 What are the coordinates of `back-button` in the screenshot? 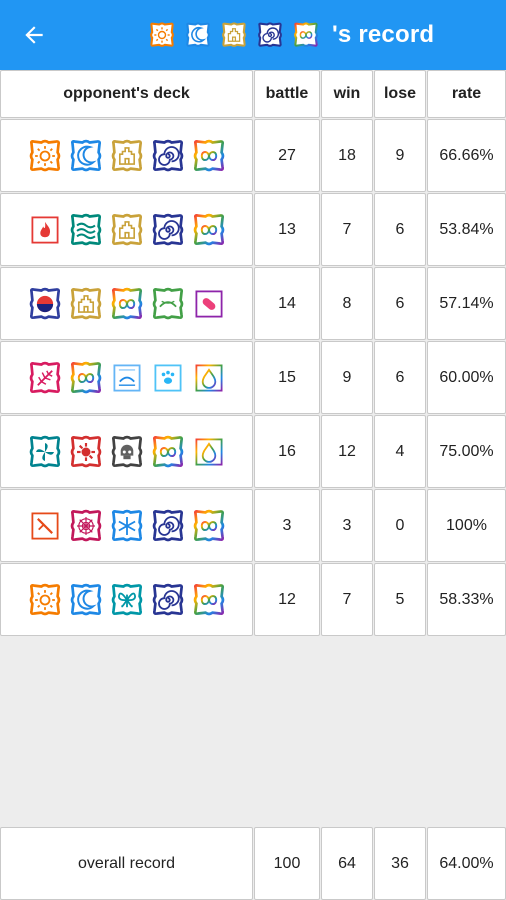 It's located at (34, 35).